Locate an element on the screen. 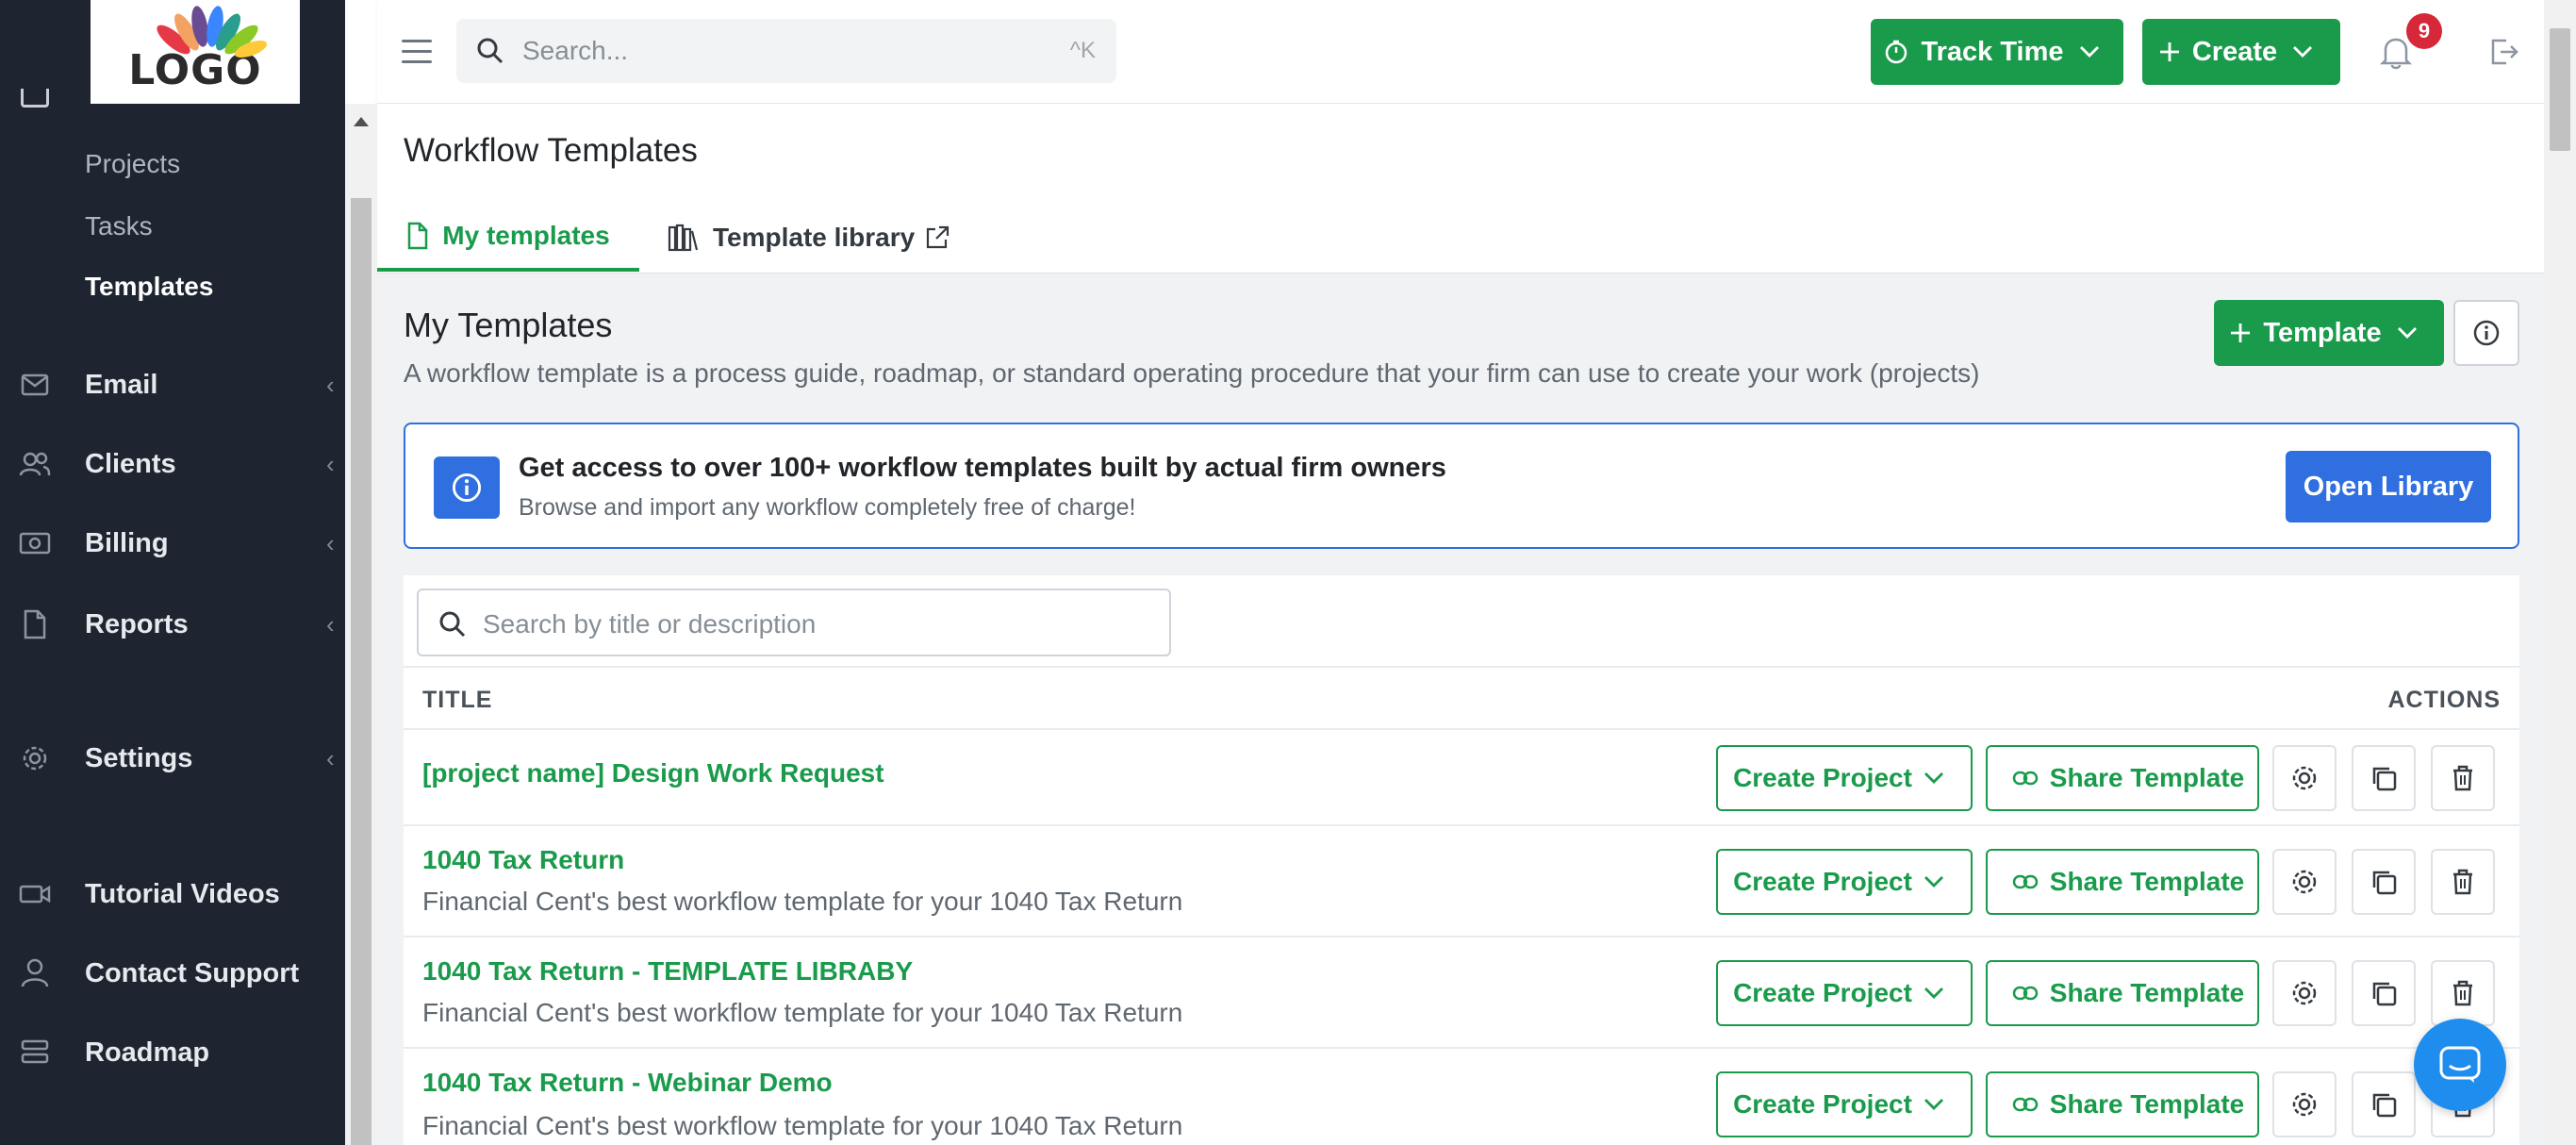 The image size is (2576, 1145). template-title-link: [project name] Design Work Request is located at coordinates (653, 773).